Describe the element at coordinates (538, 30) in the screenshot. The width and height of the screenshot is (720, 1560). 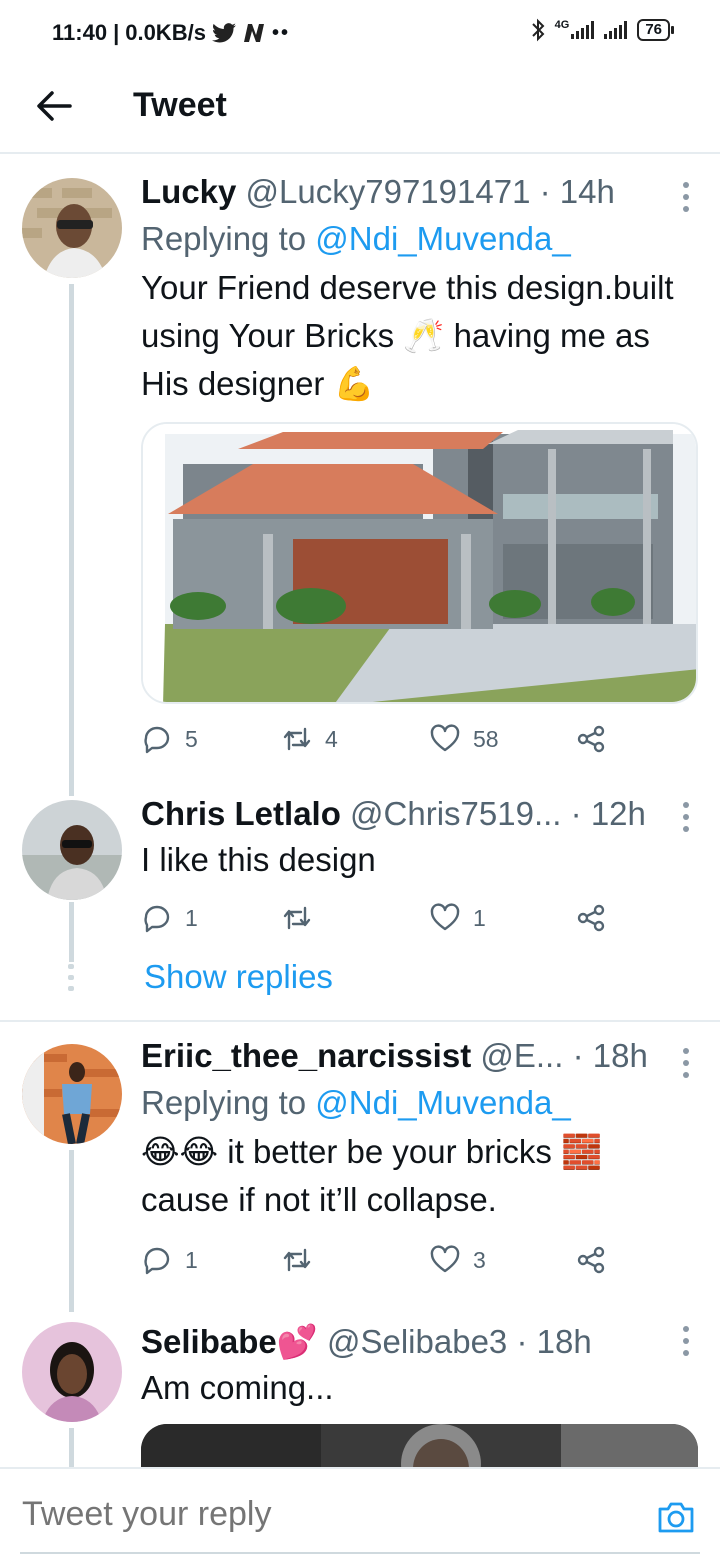
I see `bluetooth-icon` at that location.